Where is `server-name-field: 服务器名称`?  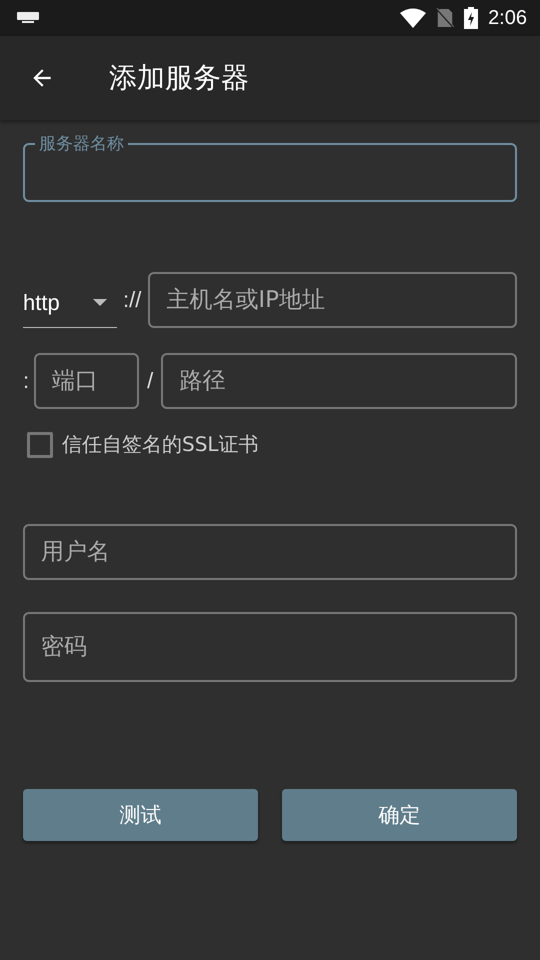 server-name-field: 服务器名称 is located at coordinates (270, 167).